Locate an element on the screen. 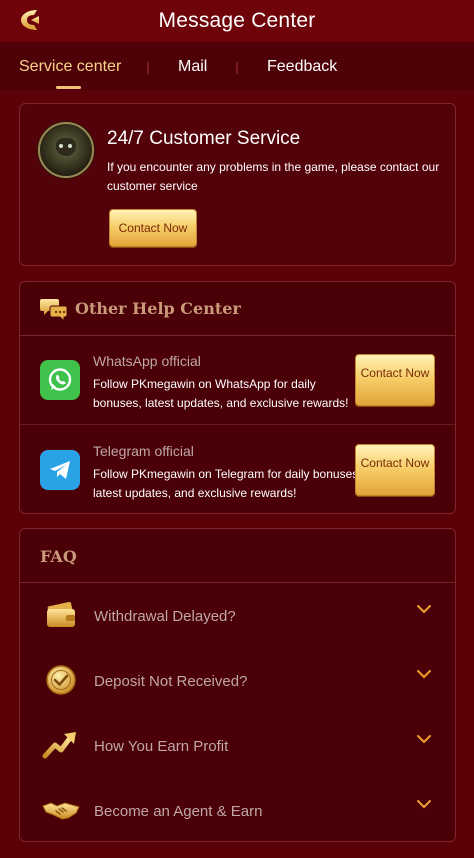 Image resolution: width=474 pixels, height=858 pixels. help-section-header: Other Help Center is located at coordinates (237, 309).